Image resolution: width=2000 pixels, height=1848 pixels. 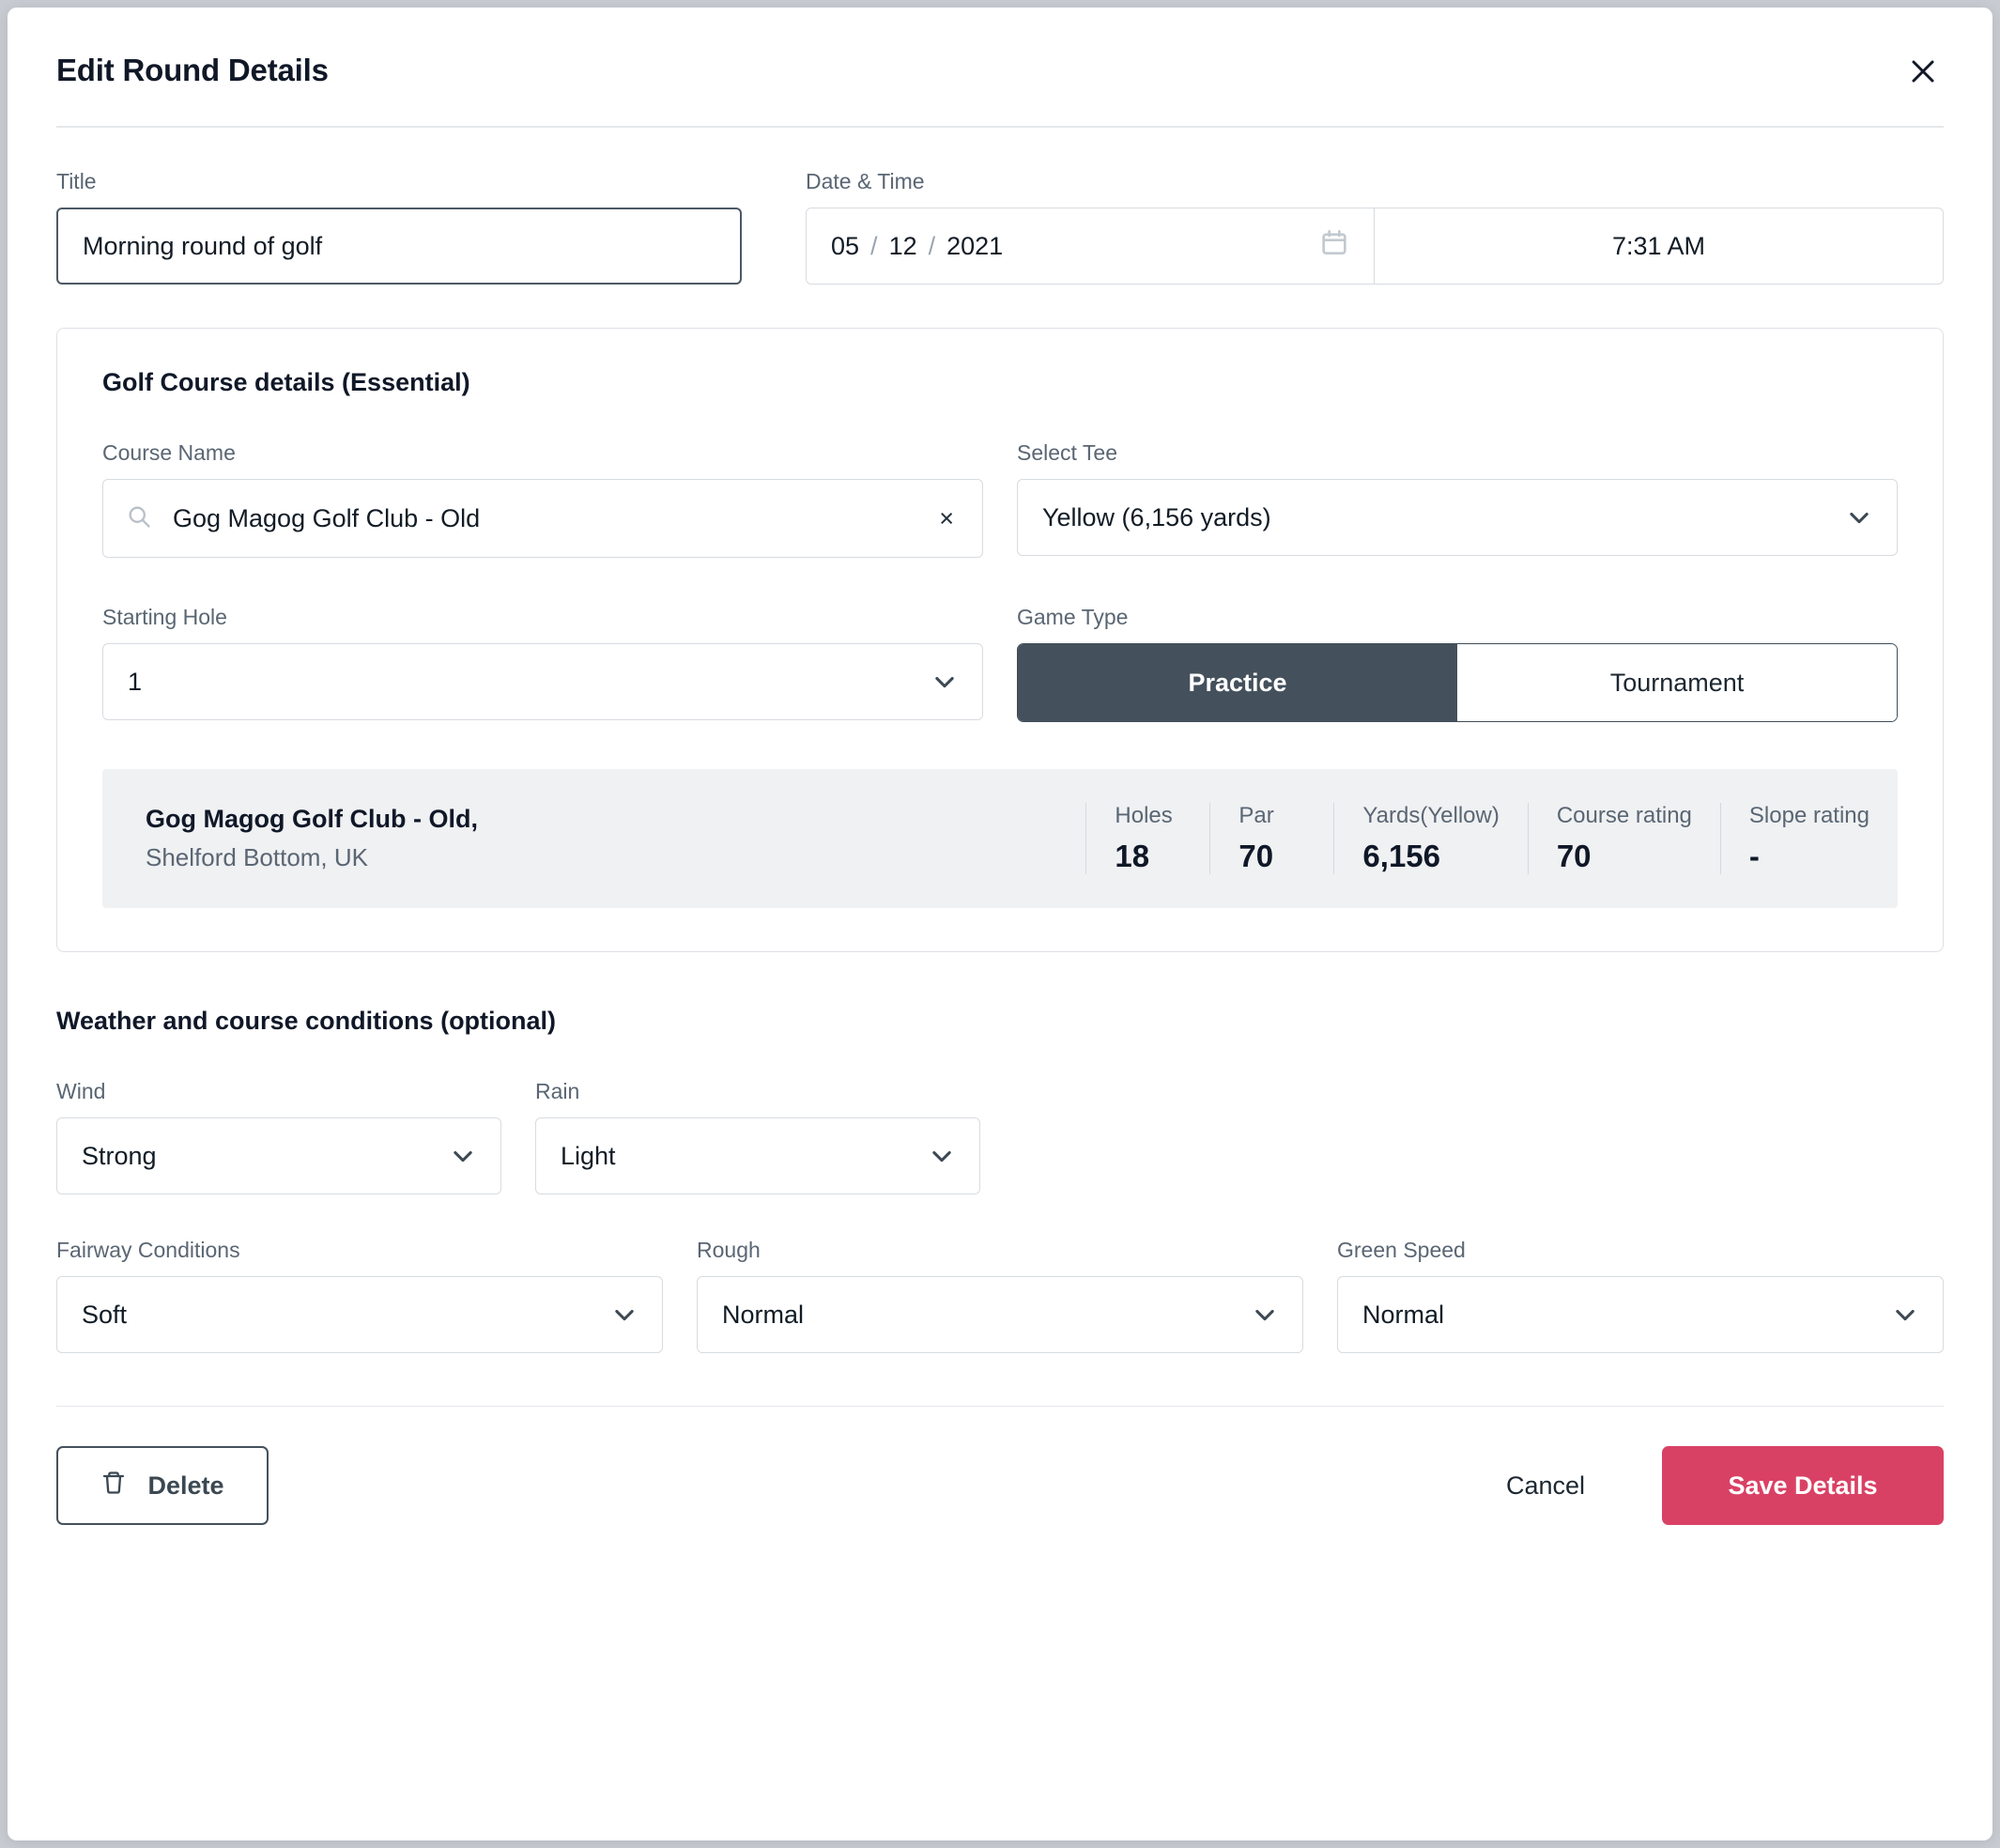 What do you see at coordinates (399, 246) in the screenshot?
I see `title-input: Morning round of golf` at bounding box center [399, 246].